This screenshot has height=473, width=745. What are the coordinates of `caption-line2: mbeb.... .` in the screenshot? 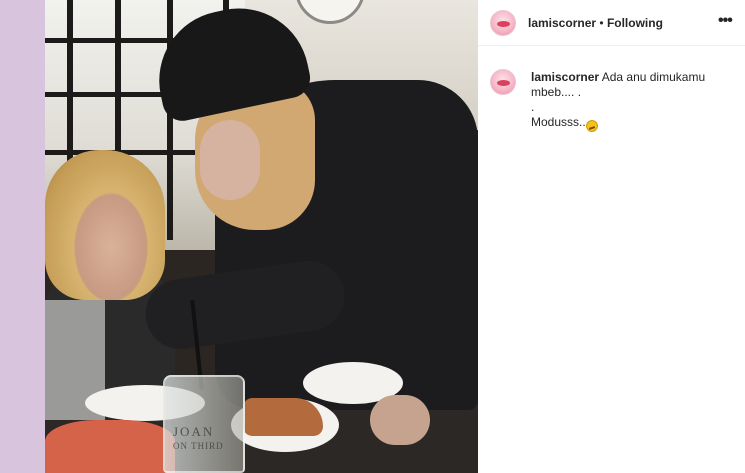 It's located at (556, 92).